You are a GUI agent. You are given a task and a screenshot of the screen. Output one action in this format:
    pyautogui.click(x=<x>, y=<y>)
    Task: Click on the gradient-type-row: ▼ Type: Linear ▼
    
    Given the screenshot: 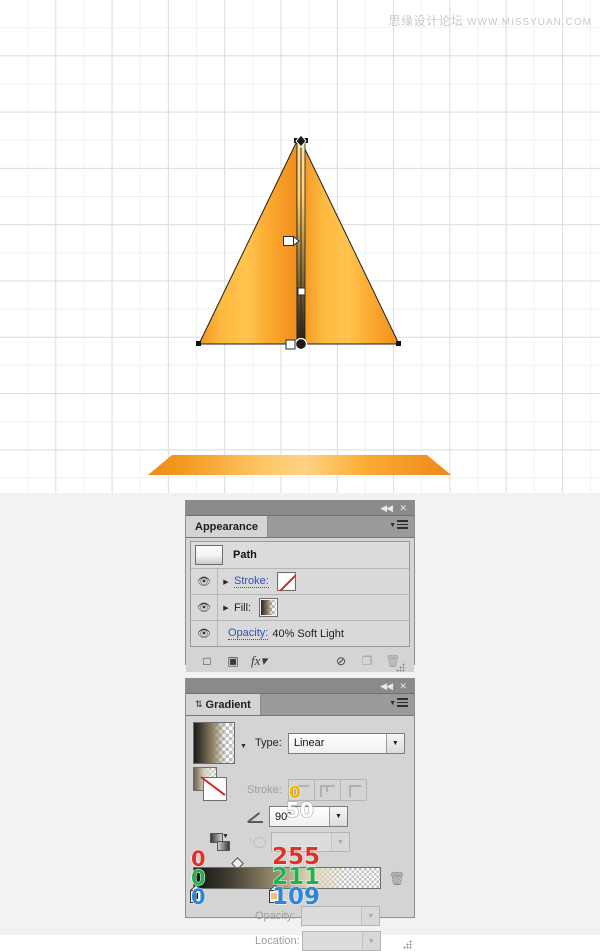 What is the action you would take?
    pyautogui.click(x=300, y=743)
    